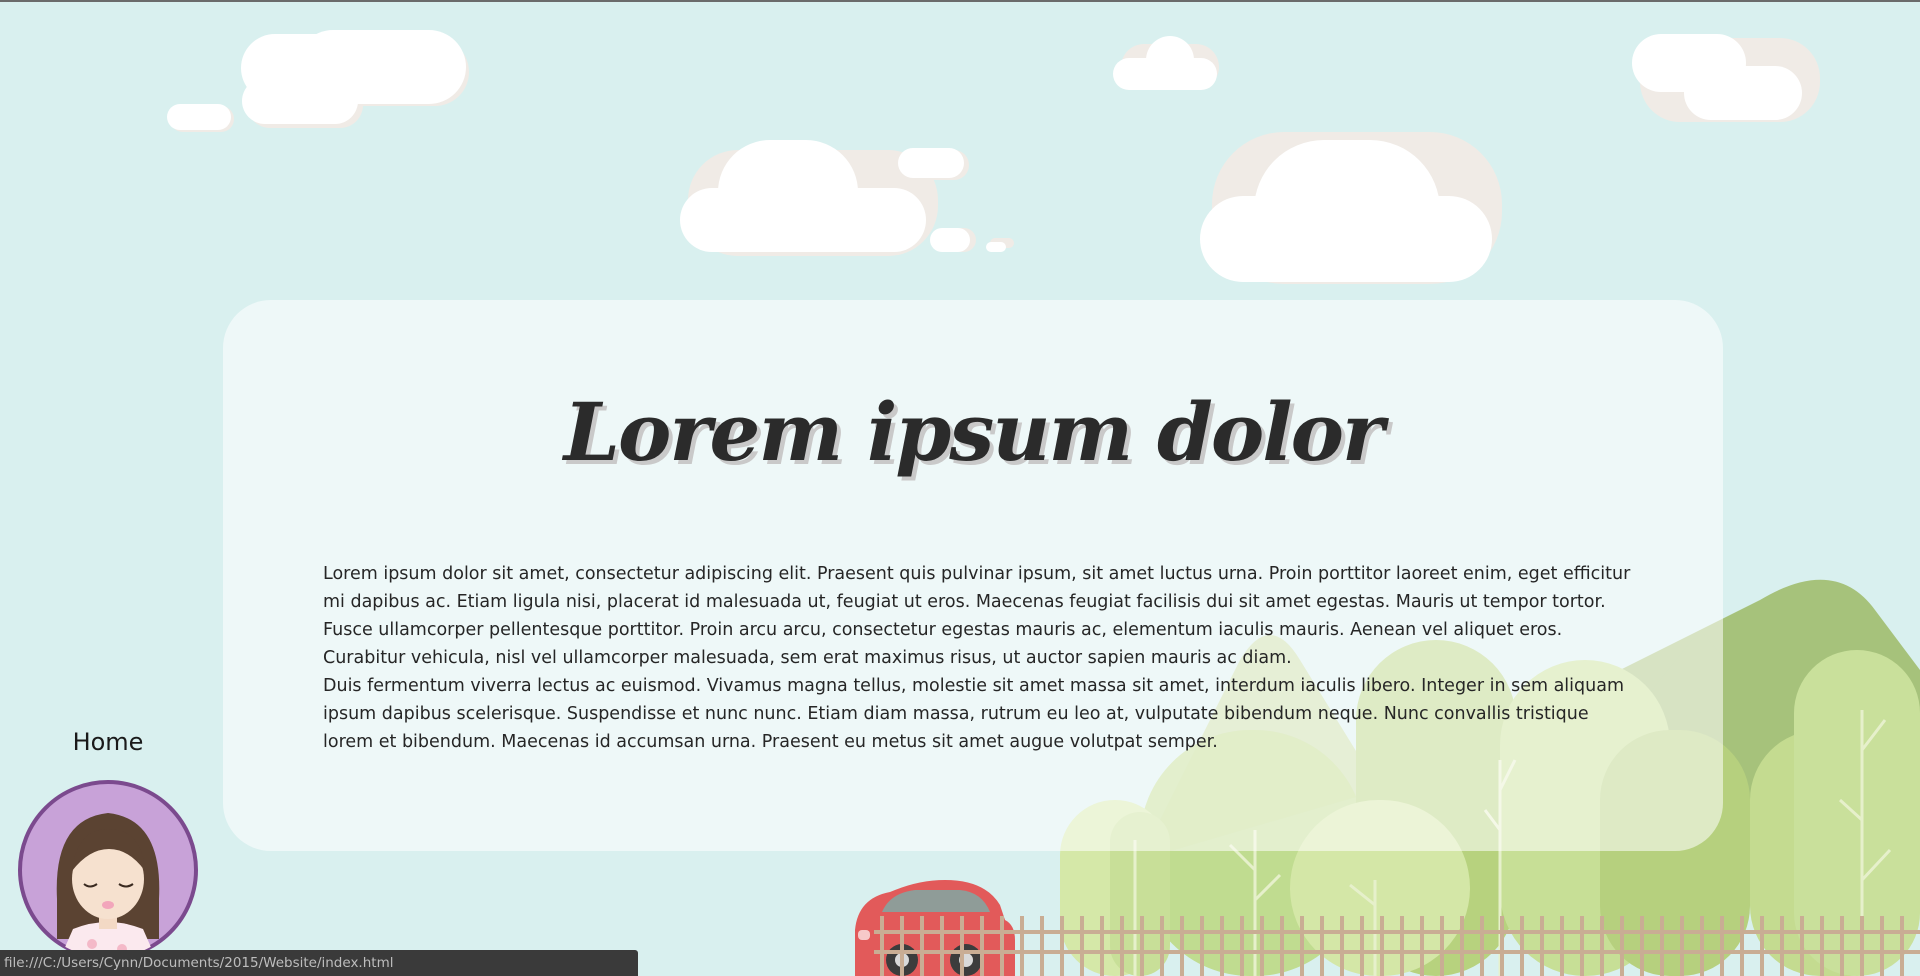  I want to click on girl-avatar-icon, so click(108, 870).